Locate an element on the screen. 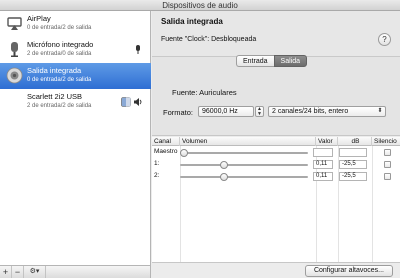 The height and width of the screenshot is (278, 400). value-field is located at coordinates (323, 152).